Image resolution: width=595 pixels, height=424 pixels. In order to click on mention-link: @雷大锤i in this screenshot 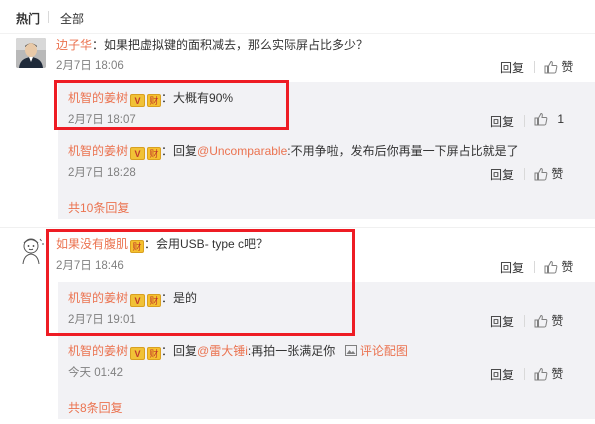, I will do `click(222, 351)`.